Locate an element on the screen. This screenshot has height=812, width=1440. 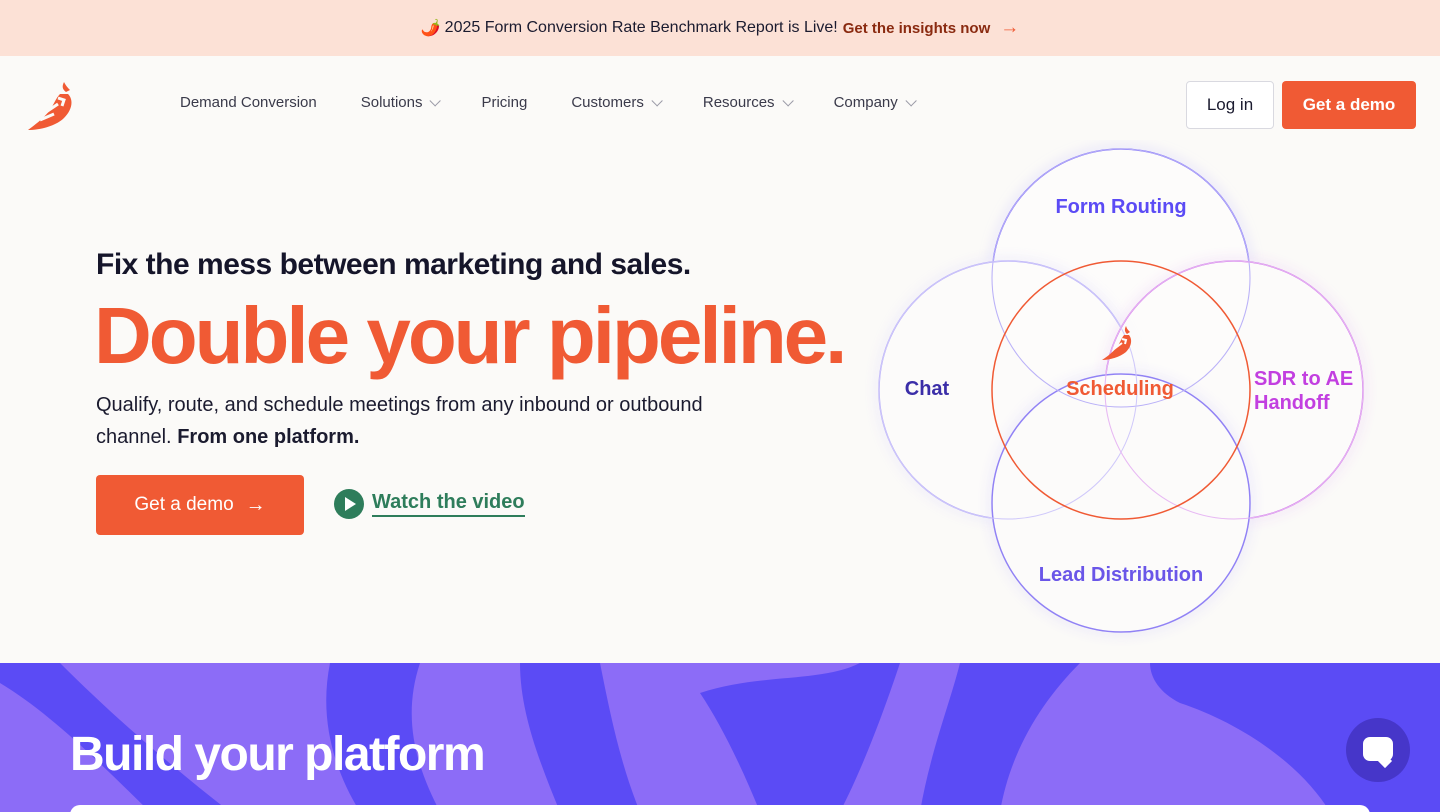
venn-label-sdr-handoff-line2: Handoff is located at coordinates (1292, 403).